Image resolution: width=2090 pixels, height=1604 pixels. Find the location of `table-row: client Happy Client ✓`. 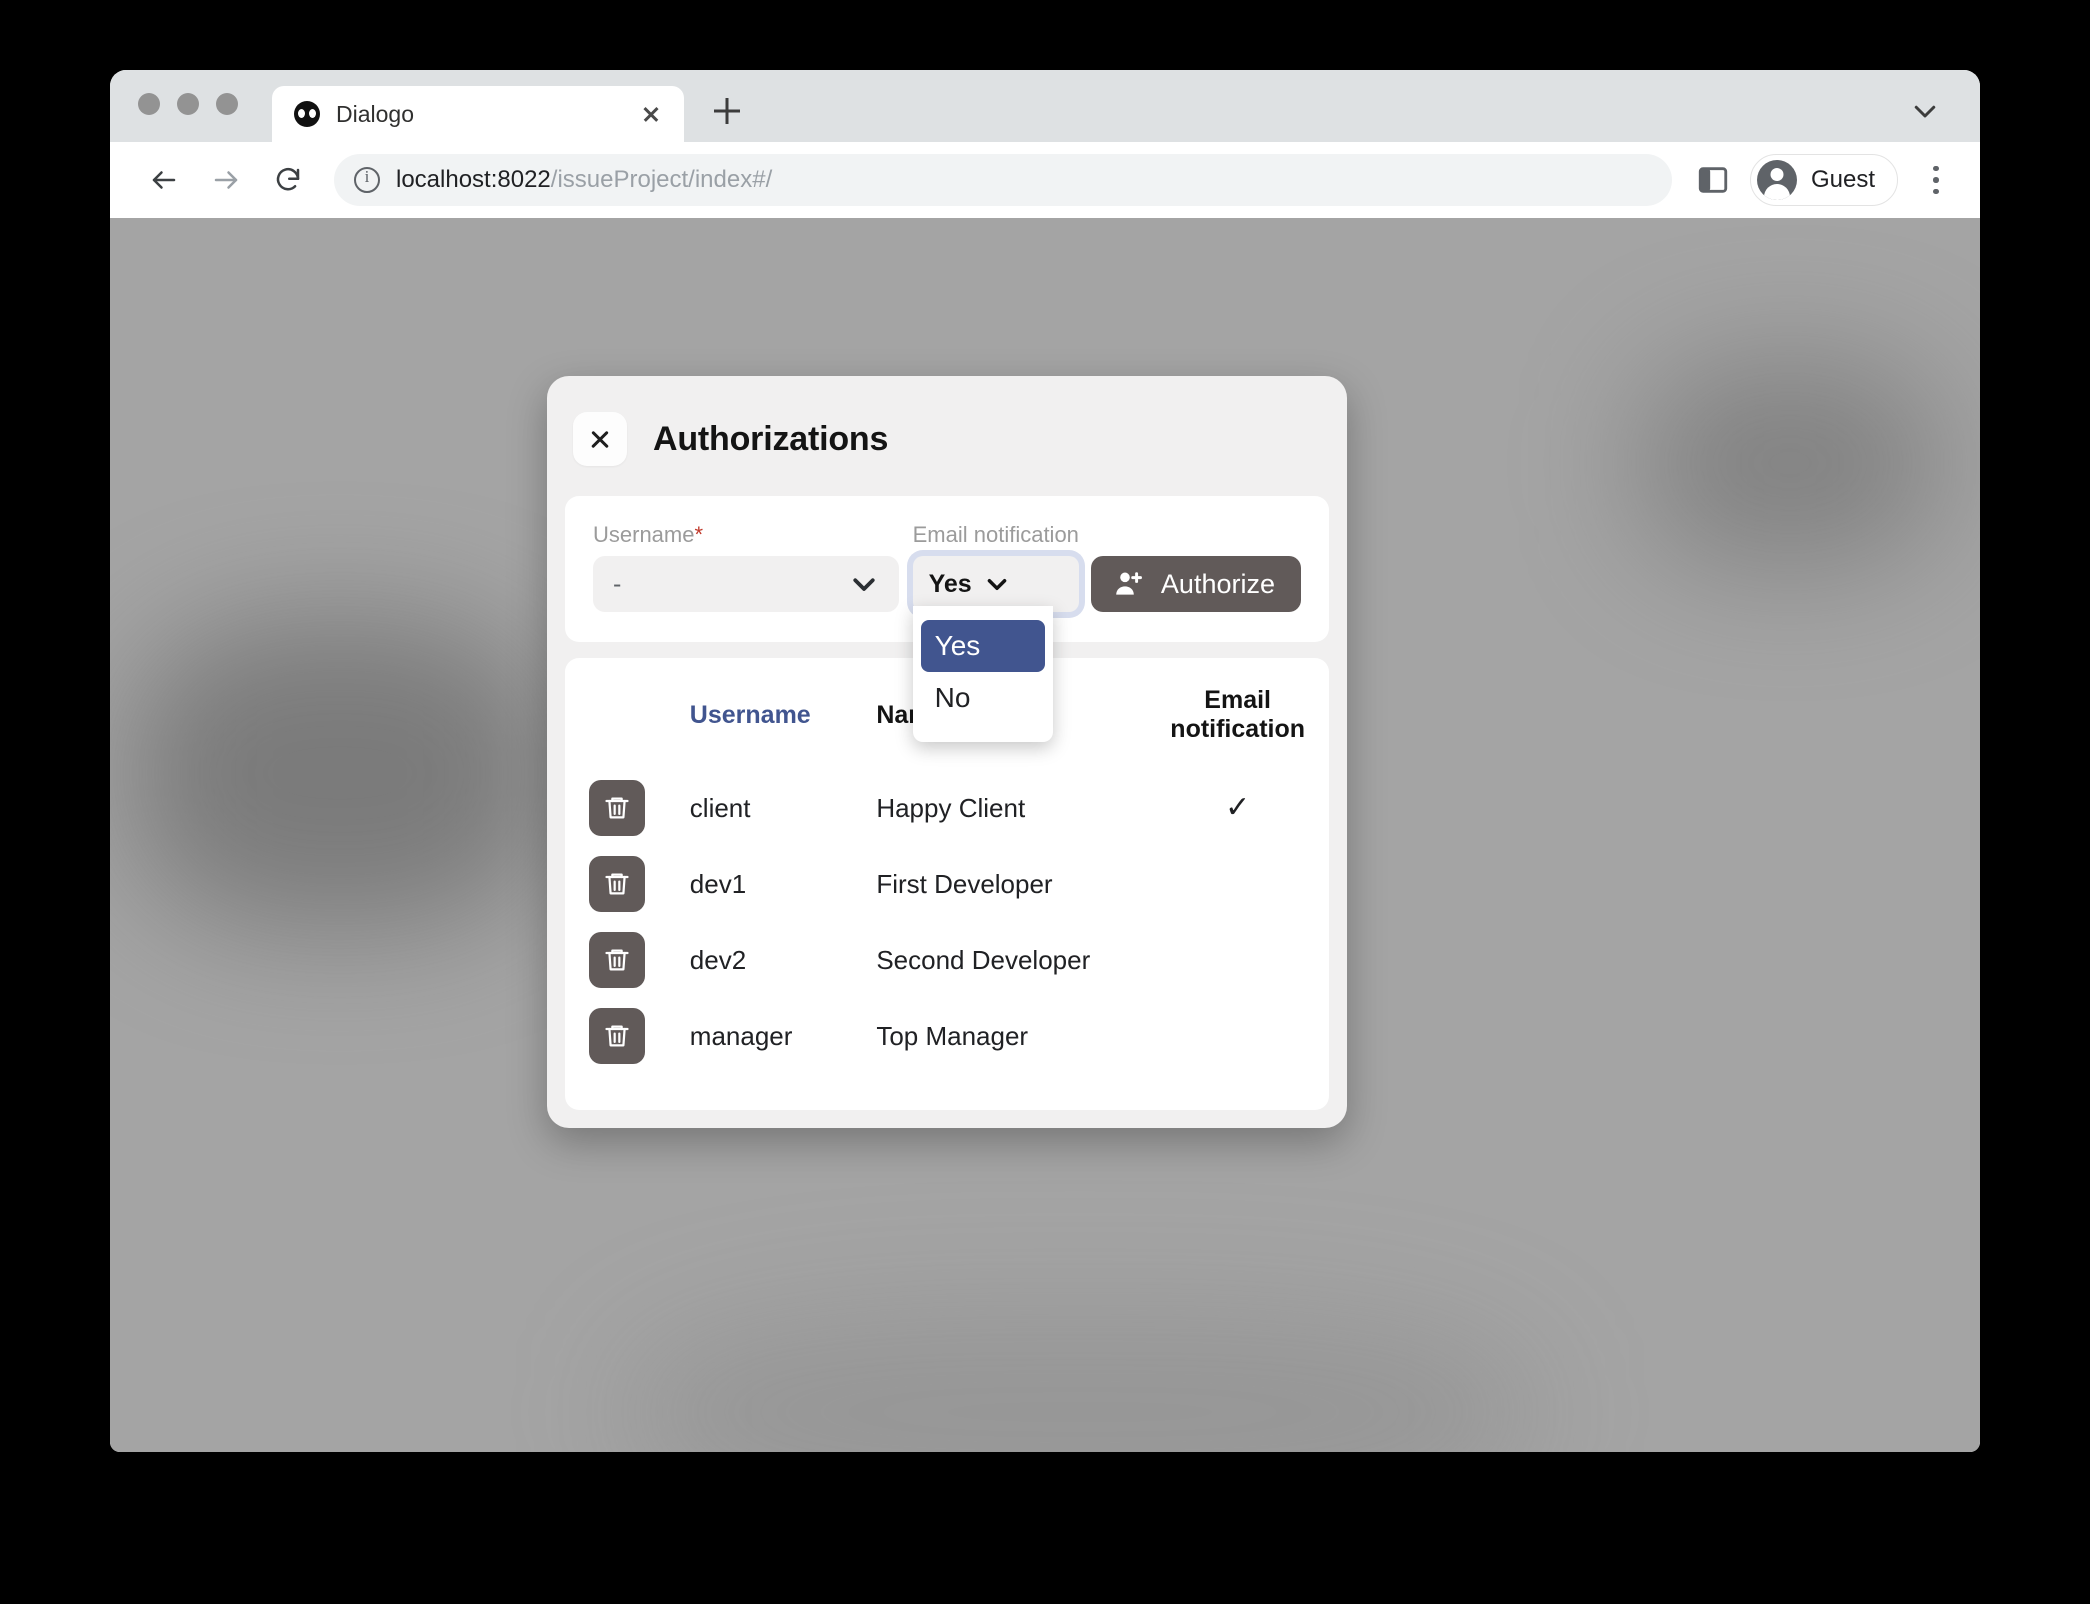

table-row: client Happy Client ✓ is located at coordinates (947, 808).